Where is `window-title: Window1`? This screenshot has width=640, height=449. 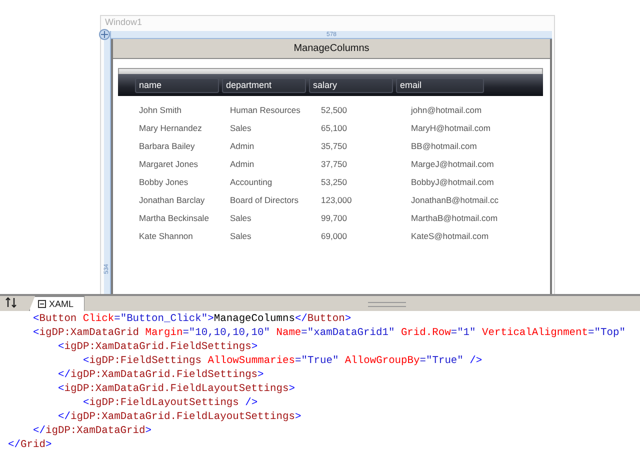 window-title: Window1 is located at coordinates (124, 22).